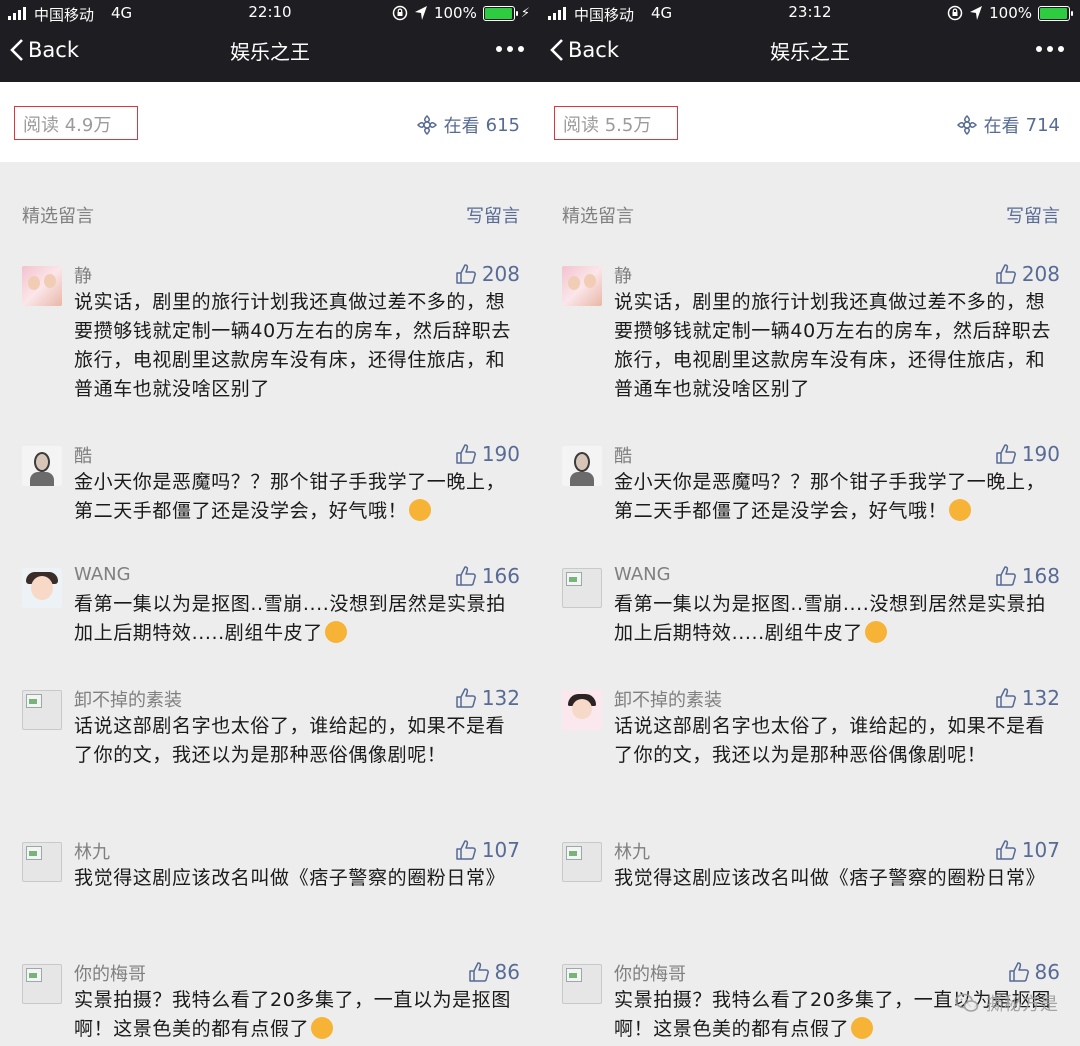 This screenshot has height=1046, width=1080. I want to click on location-icon, so click(976, 13).